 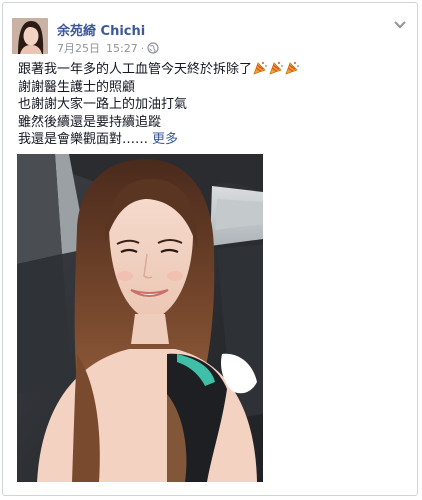 What do you see at coordinates (77, 87) in the screenshot?
I see `post-text-line-2: 謝謝醫生護士的照顧` at bounding box center [77, 87].